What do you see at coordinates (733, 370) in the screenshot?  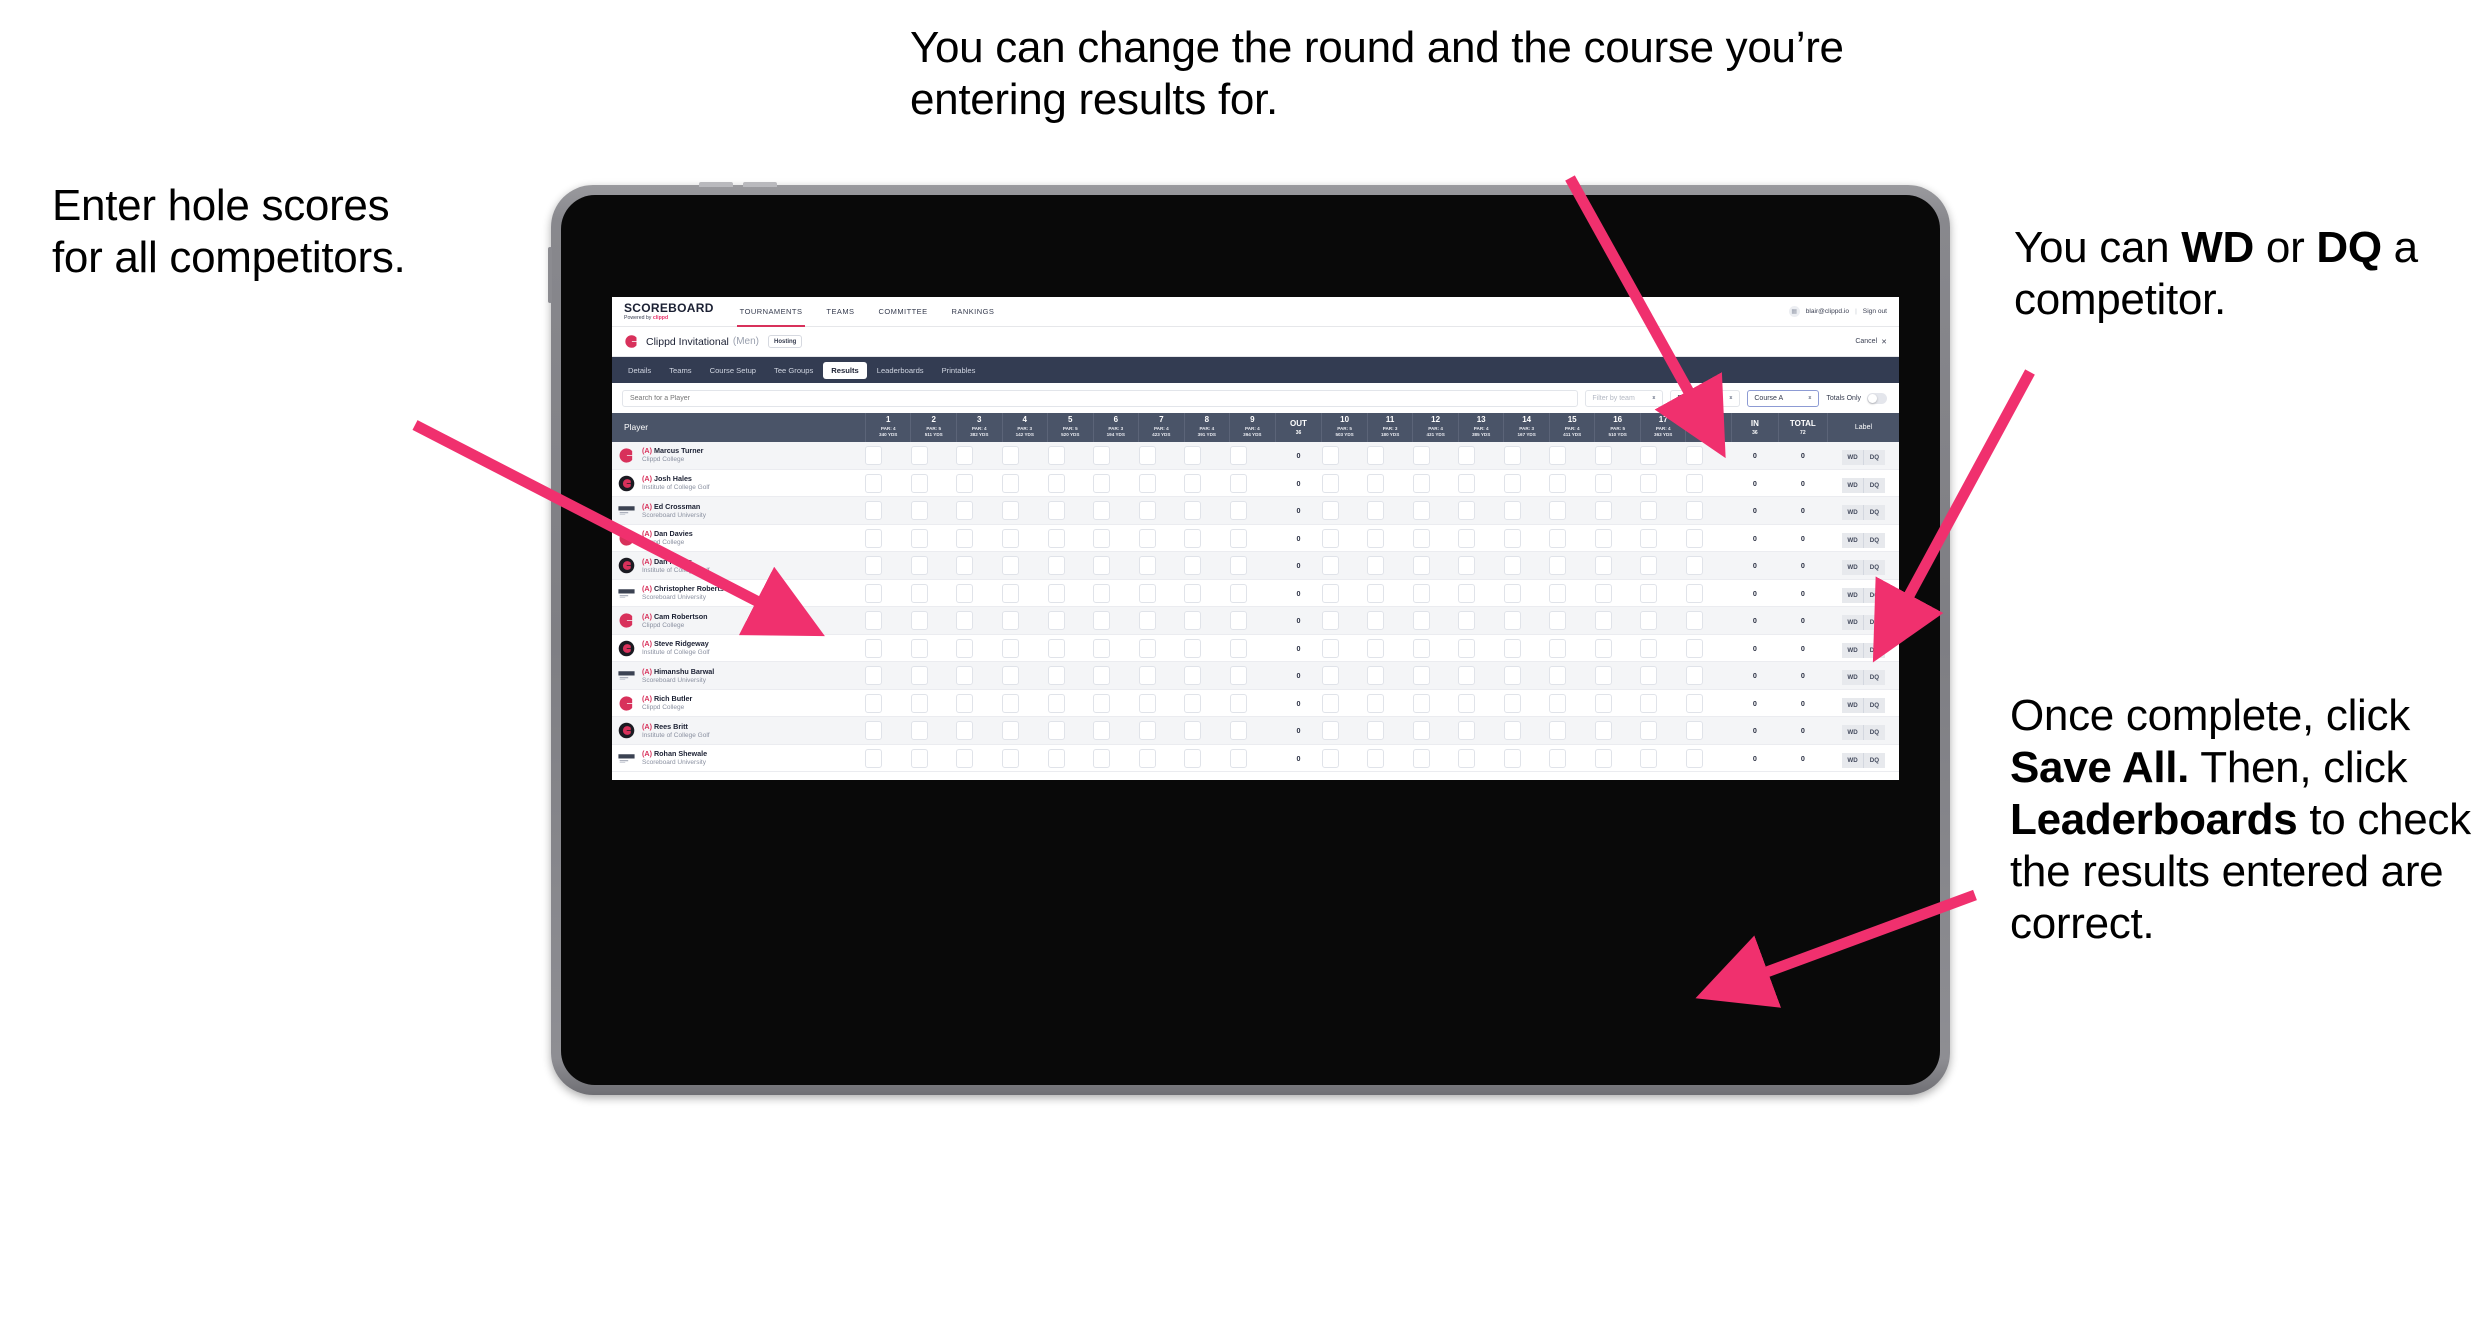 I see `tab-course-setup: Course Setup` at bounding box center [733, 370].